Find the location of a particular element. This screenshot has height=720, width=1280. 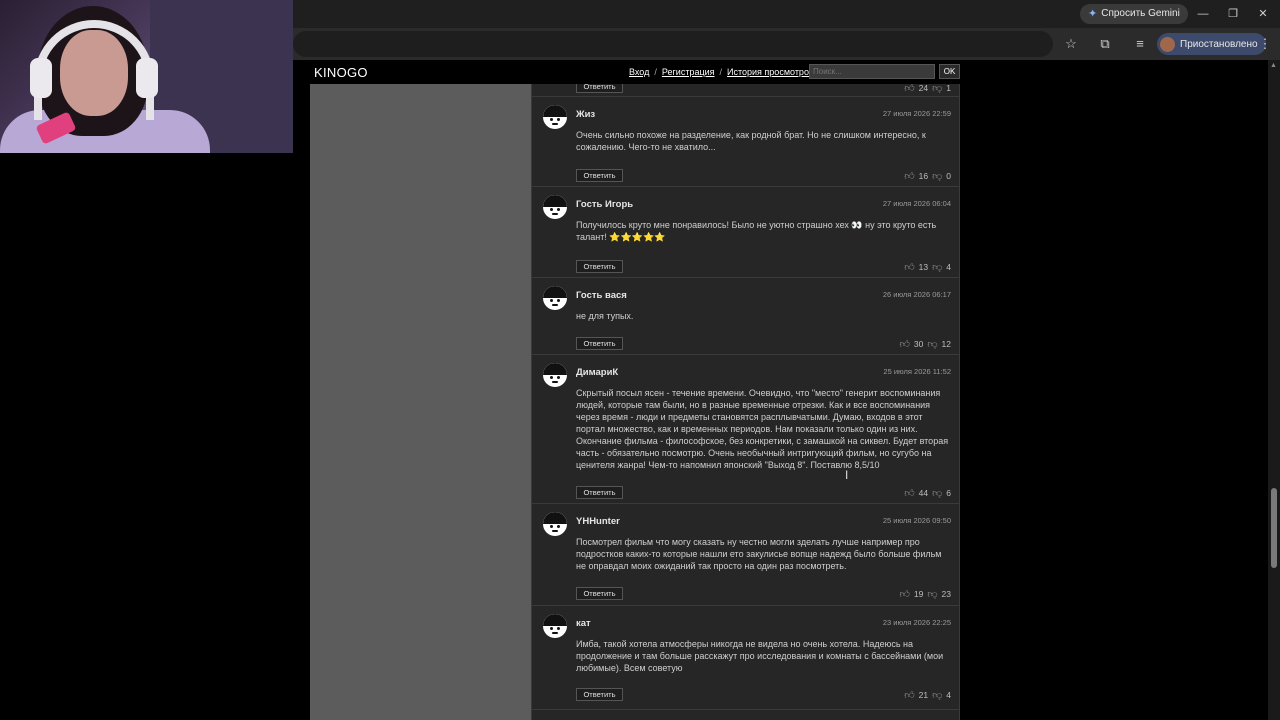

ask-gemini-button: ✦ Спросить Gemini is located at coordinates (1134, 14).